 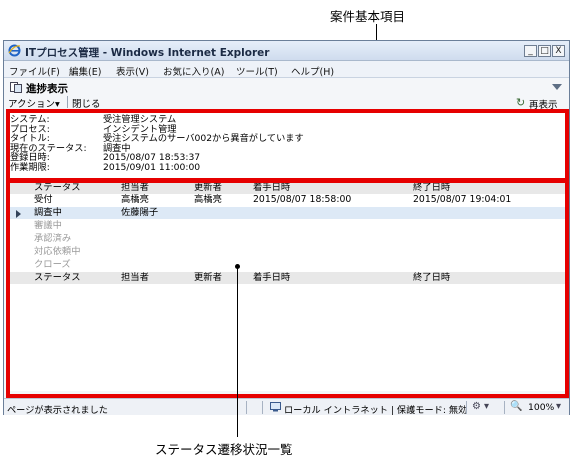 I want to click on menu-tools: ツール(T), so click(x=257, y=71).